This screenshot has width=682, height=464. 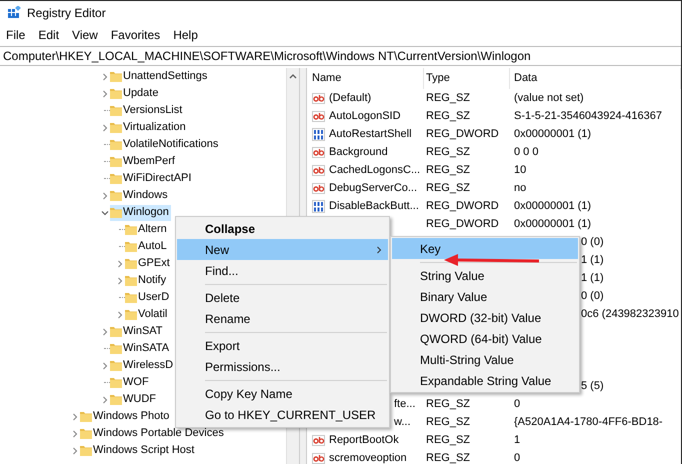 What do you see at coordinates (282, 414) in the screenshot?
I see `menu-item: Go to HKEY_CURRENT_USER` at bounding box center [282, 414].